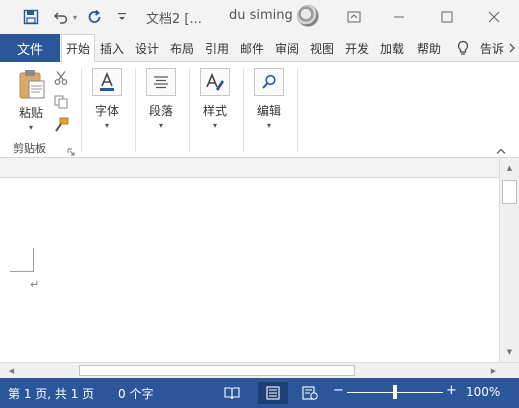 This screenshot has height=408, width=519. Describe the element at coordinates (95, 17) in the screenshot. I see `redo-icon` at that location.